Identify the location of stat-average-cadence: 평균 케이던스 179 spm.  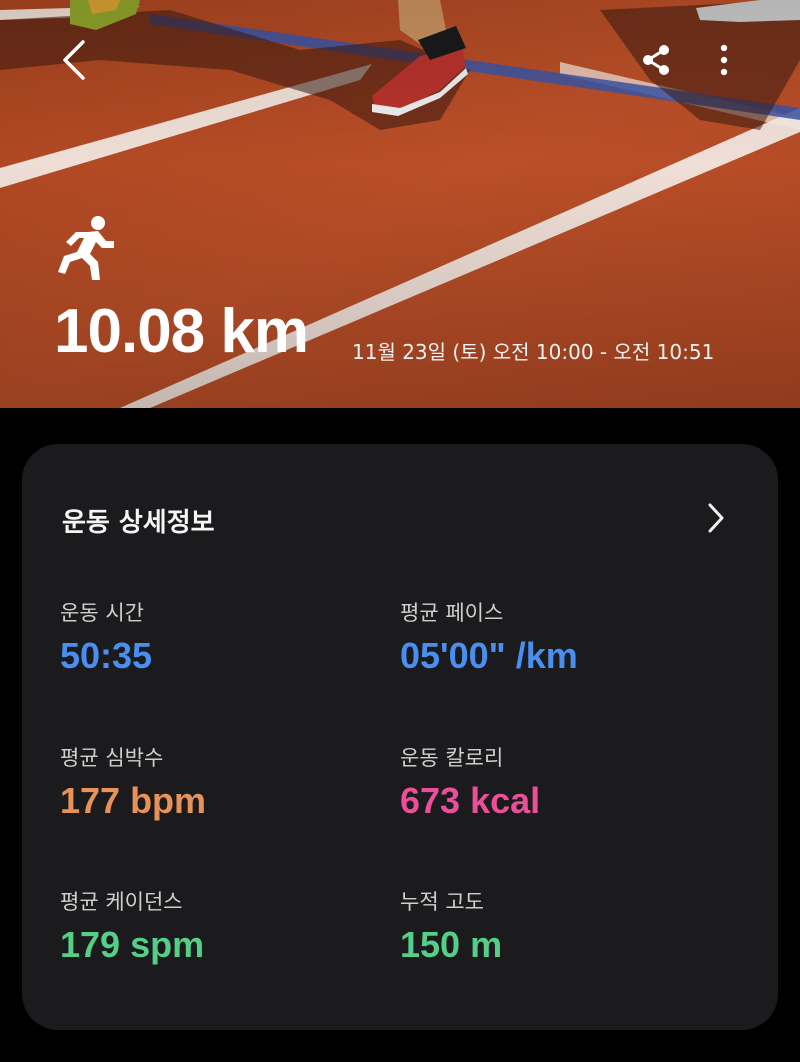
(230, 926).